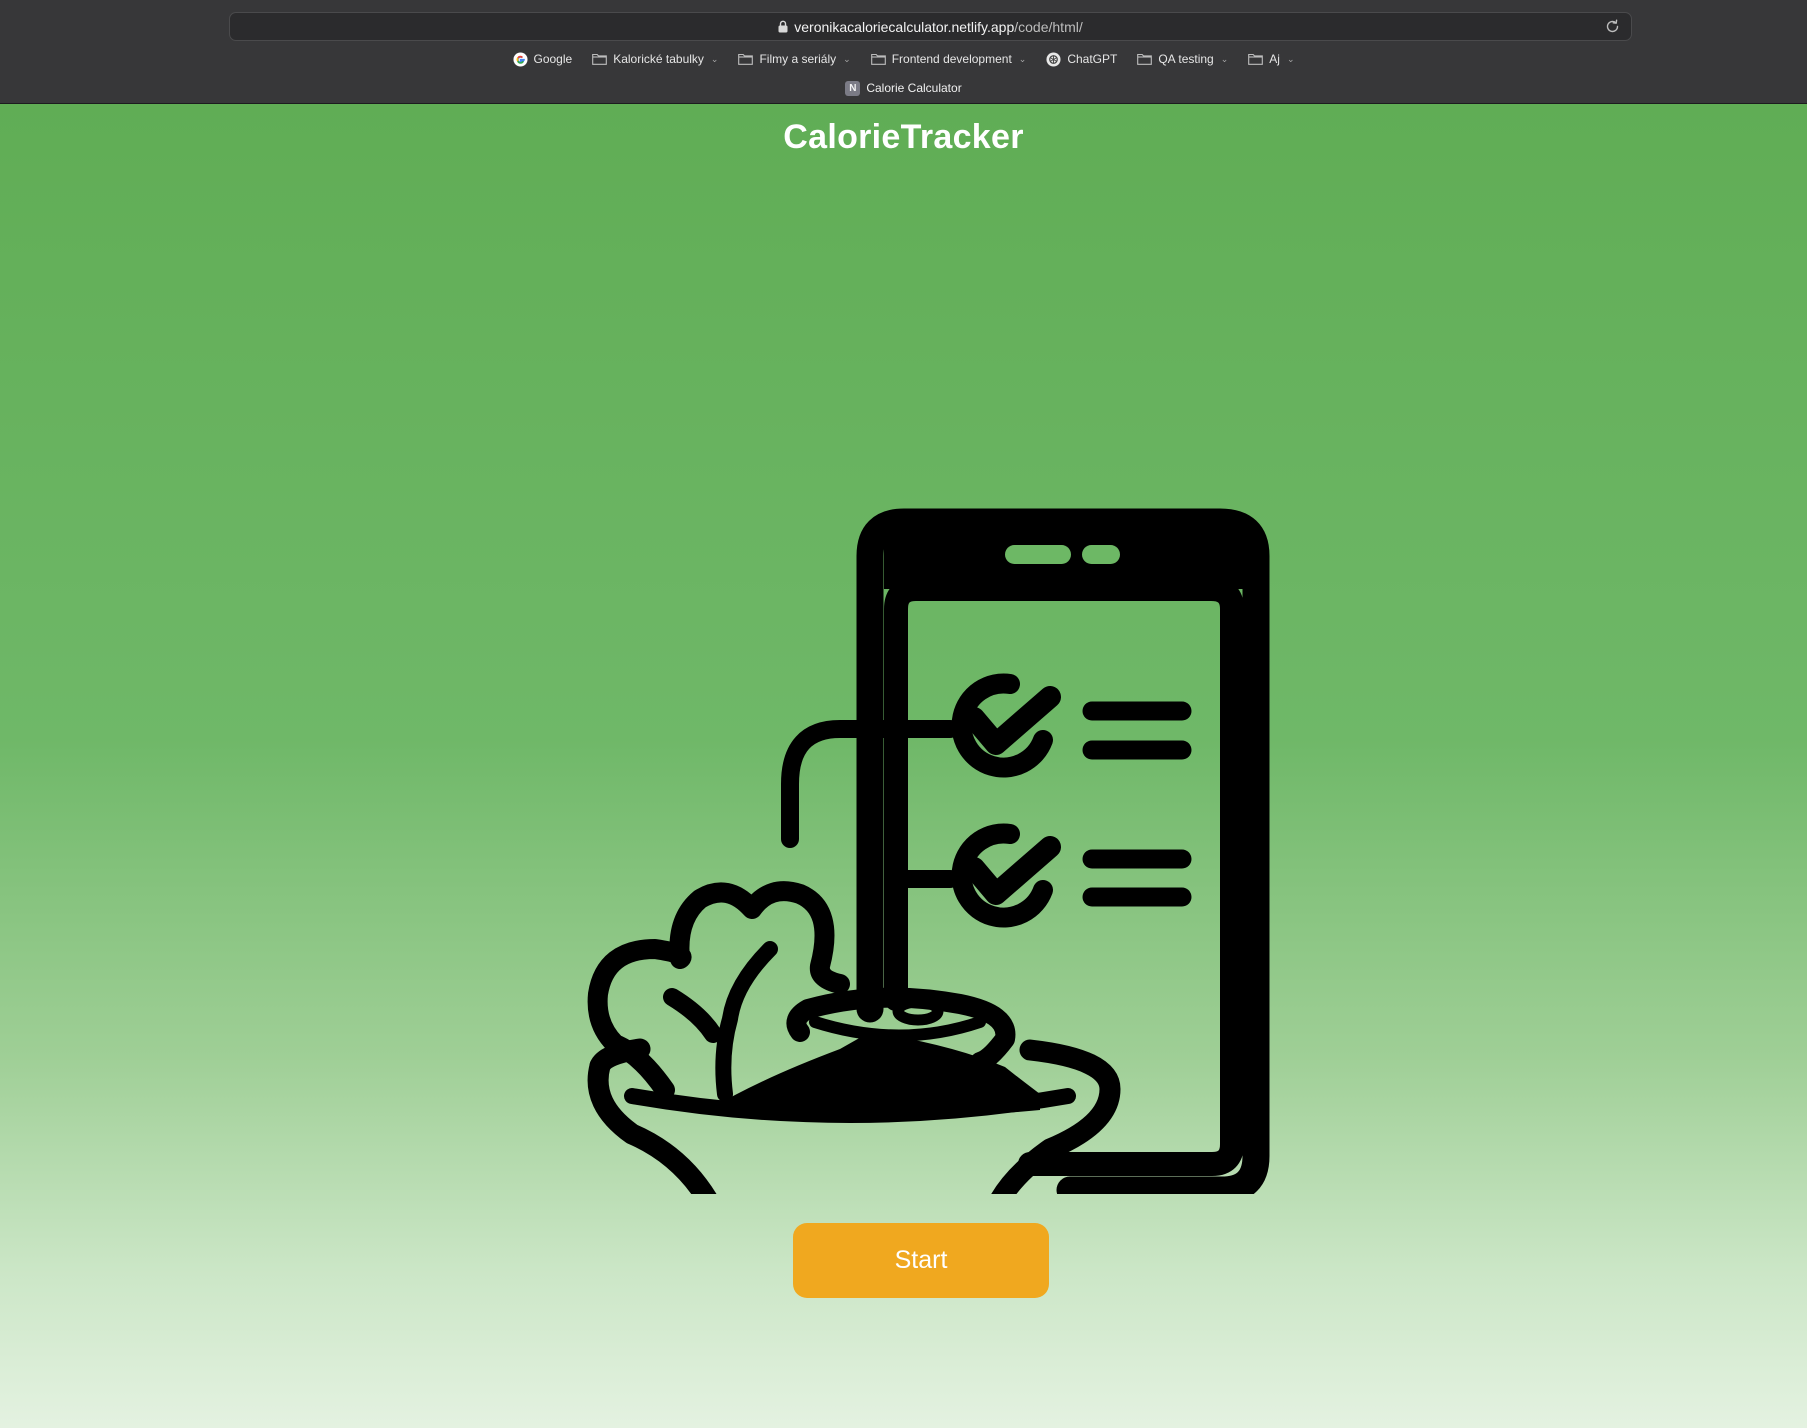  I want to click on bookmark-label: QA testing, so click(1186, 59).